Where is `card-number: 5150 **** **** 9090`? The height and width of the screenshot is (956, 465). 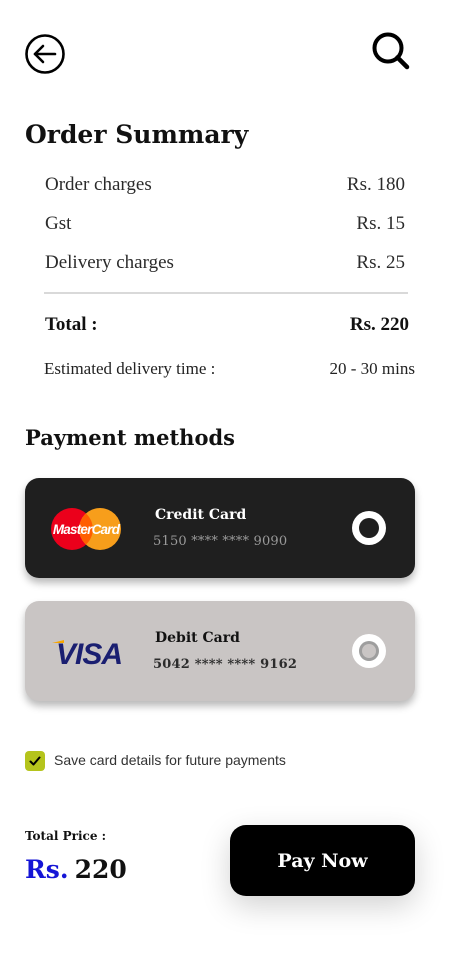 card-number: 5150 **** **** 9090 is located at coordinates (220, 541).